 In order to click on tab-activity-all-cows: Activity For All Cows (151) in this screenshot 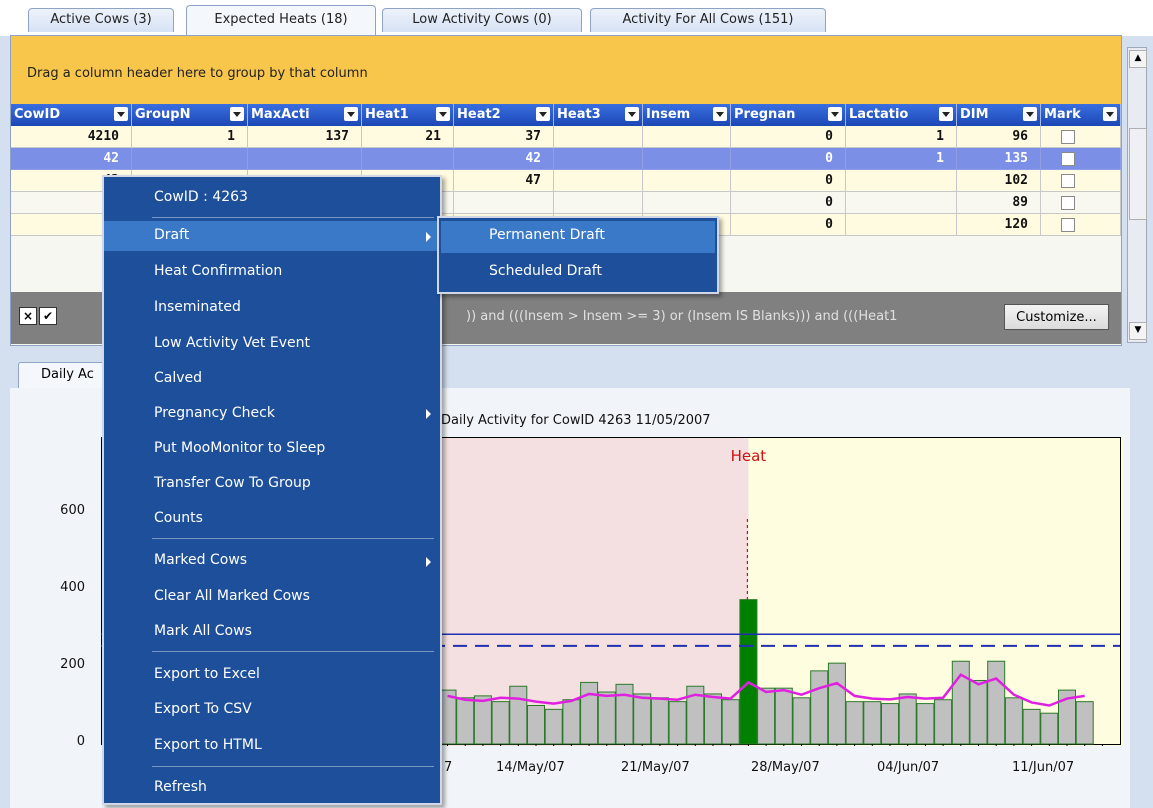, I will do `click(708, 20)`.